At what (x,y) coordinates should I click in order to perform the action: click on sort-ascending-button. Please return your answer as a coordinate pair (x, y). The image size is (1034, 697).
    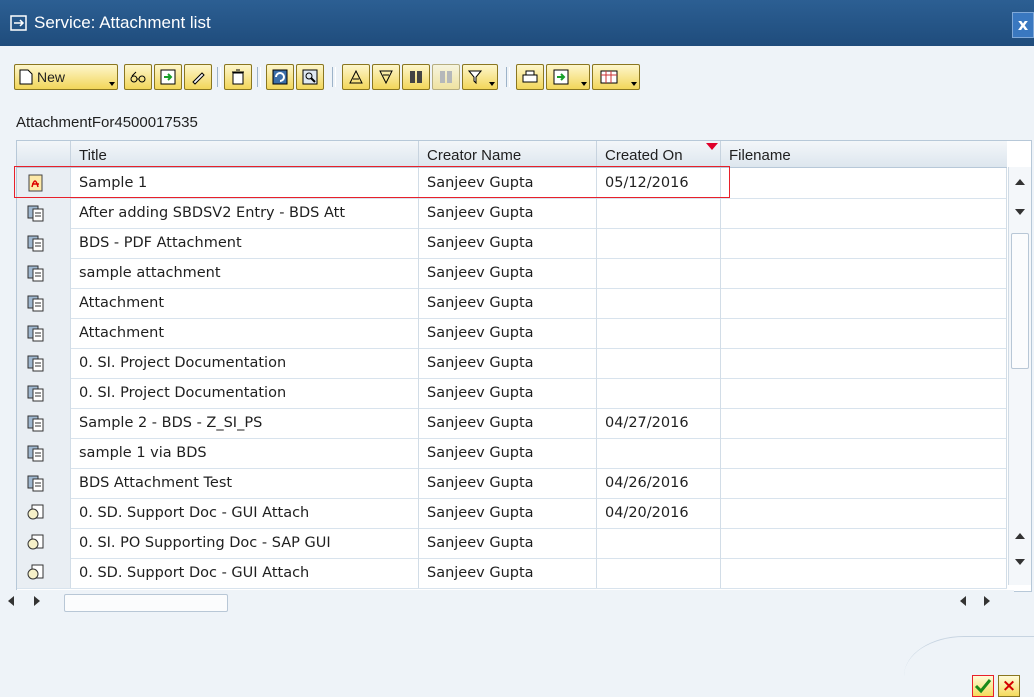
    Looking at the image, I should click on (356, 77).